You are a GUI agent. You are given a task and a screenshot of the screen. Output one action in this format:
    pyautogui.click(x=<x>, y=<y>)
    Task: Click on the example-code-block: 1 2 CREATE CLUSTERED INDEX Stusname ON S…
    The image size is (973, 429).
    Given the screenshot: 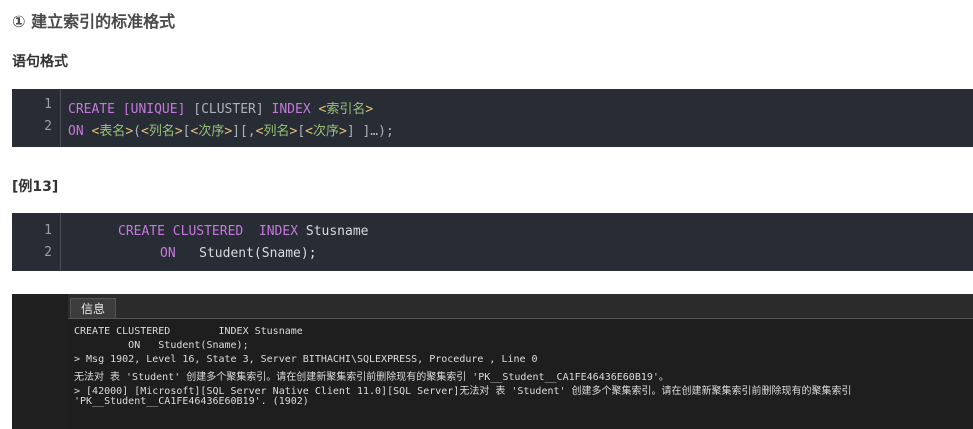 What is the action you would take?
    pyautogui.click(x=492, y=242)
    